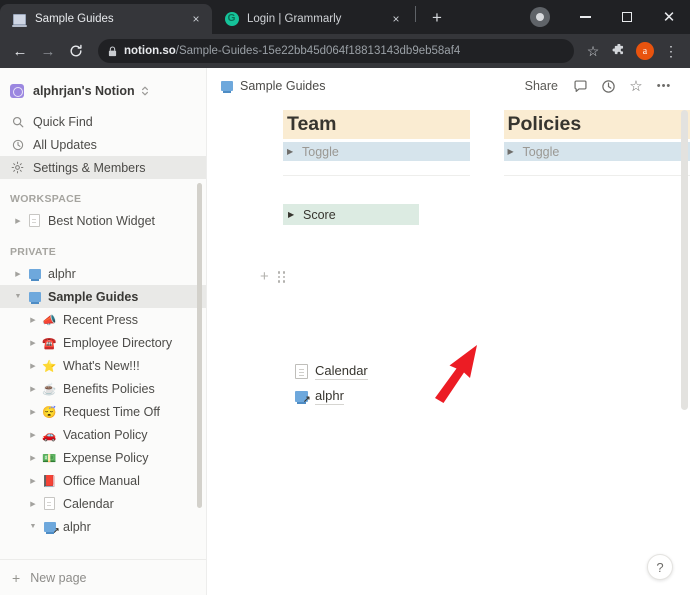 This screenshot has width=690, height=595. What do you see at coordinates (319, 214) in the screenshot?
I see `score-label: Score` at bounding box center [319, 214].